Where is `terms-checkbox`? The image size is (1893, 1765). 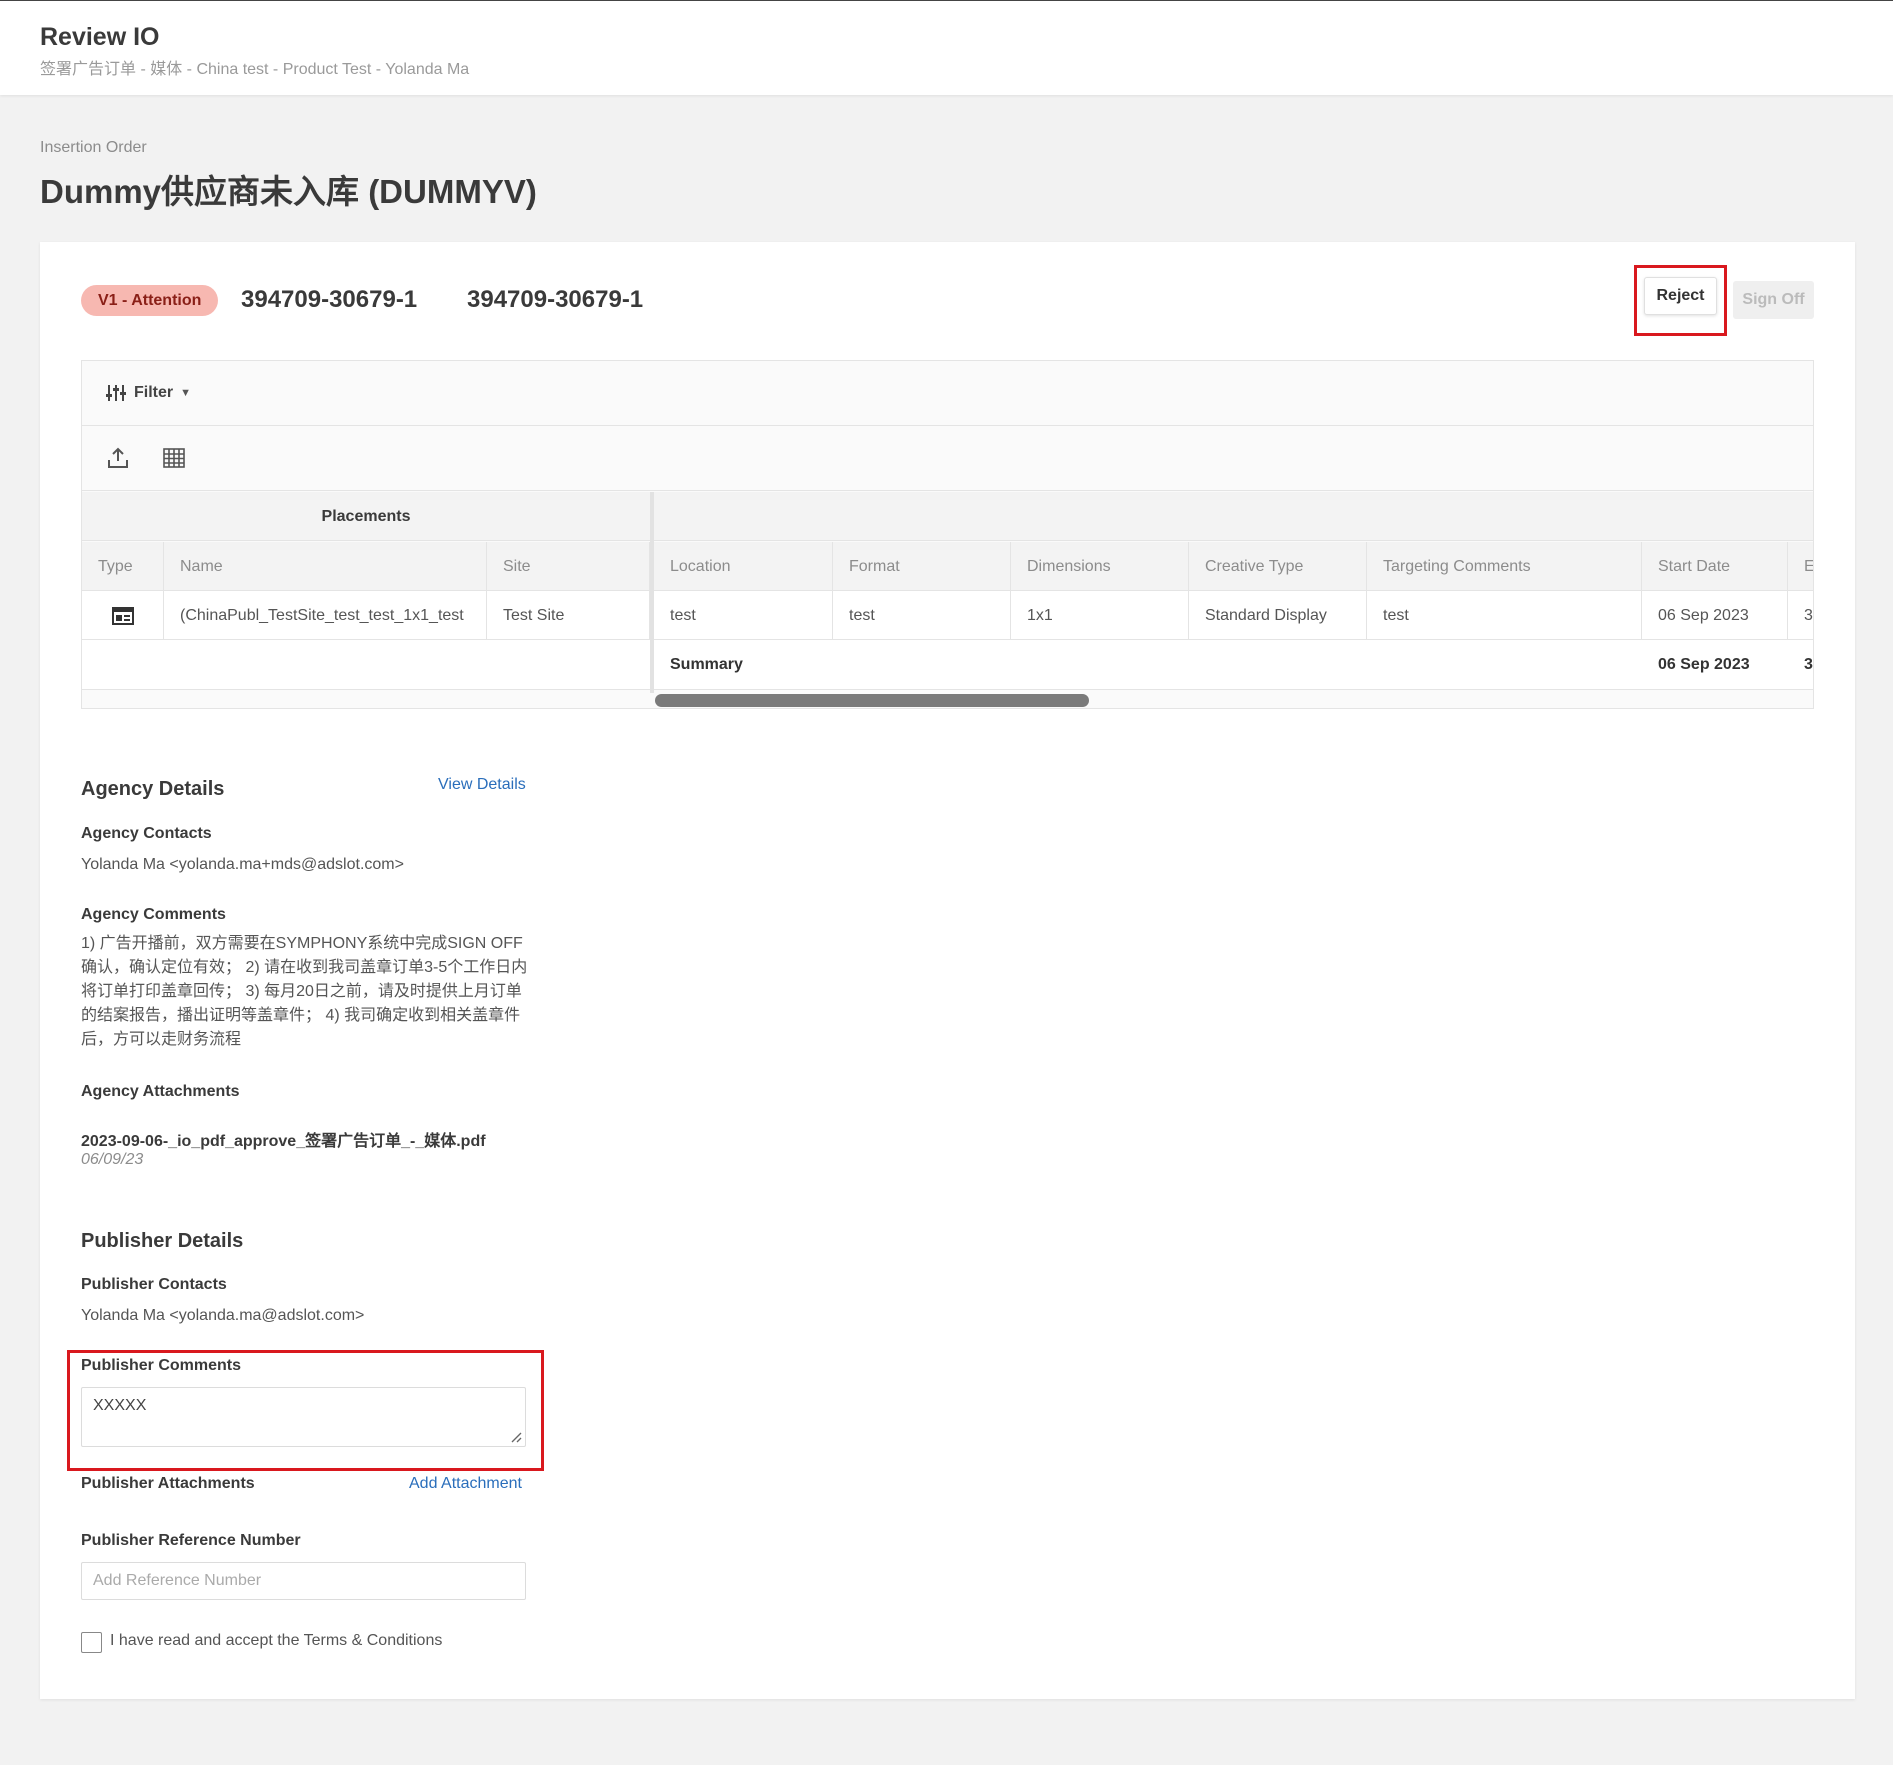
terms-checkbox is located at coordinates (91, 1642).